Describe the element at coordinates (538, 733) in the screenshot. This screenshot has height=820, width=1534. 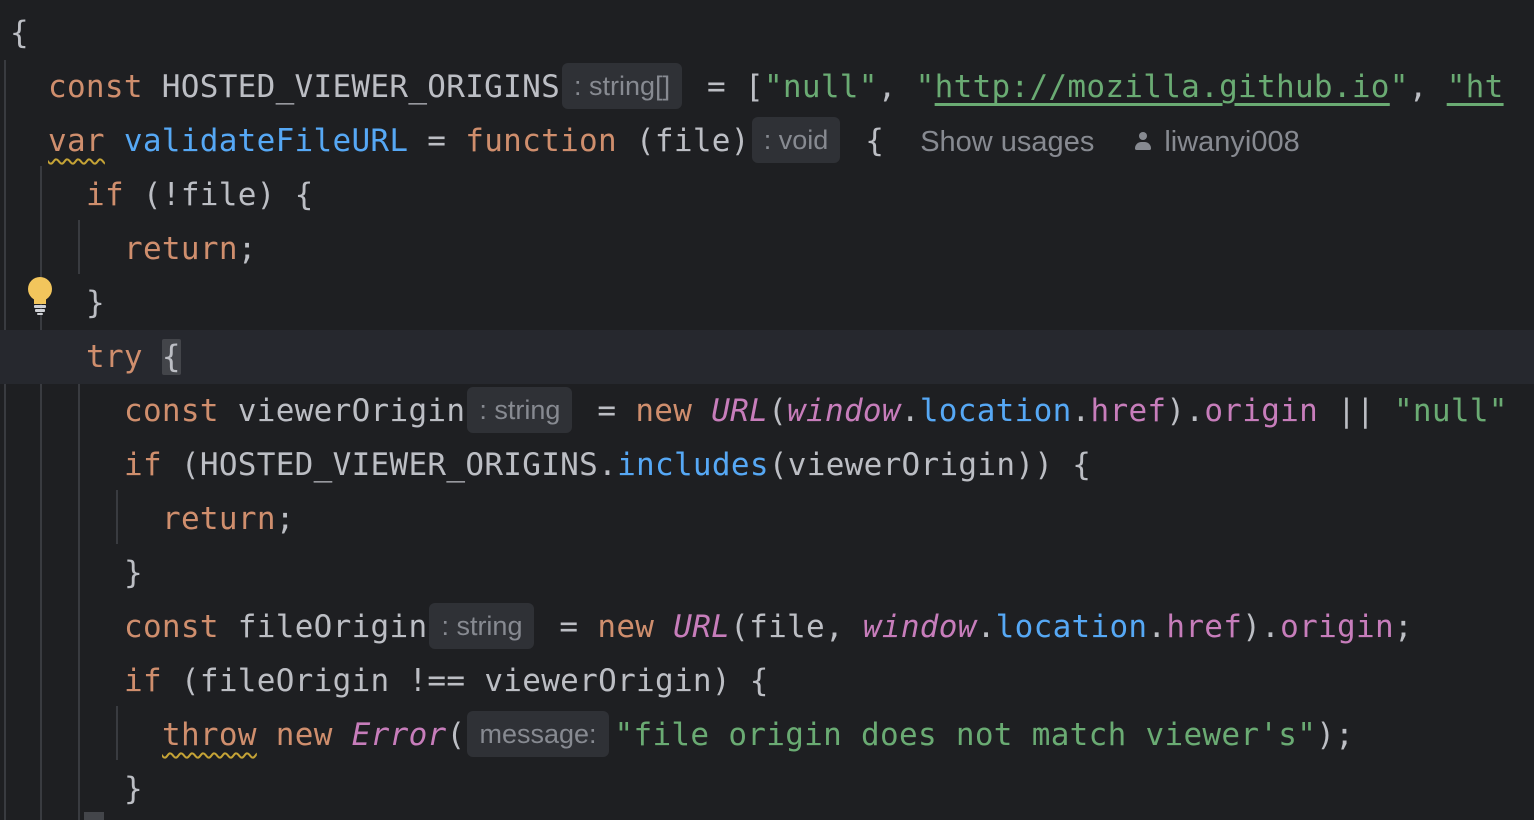
I see `parameter-hint-message: message:` at that location.